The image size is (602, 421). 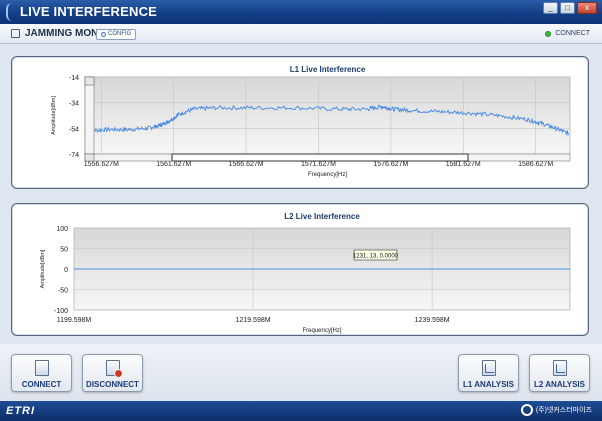 I want to click on disconnect-icon, so click(x=114, y=369).